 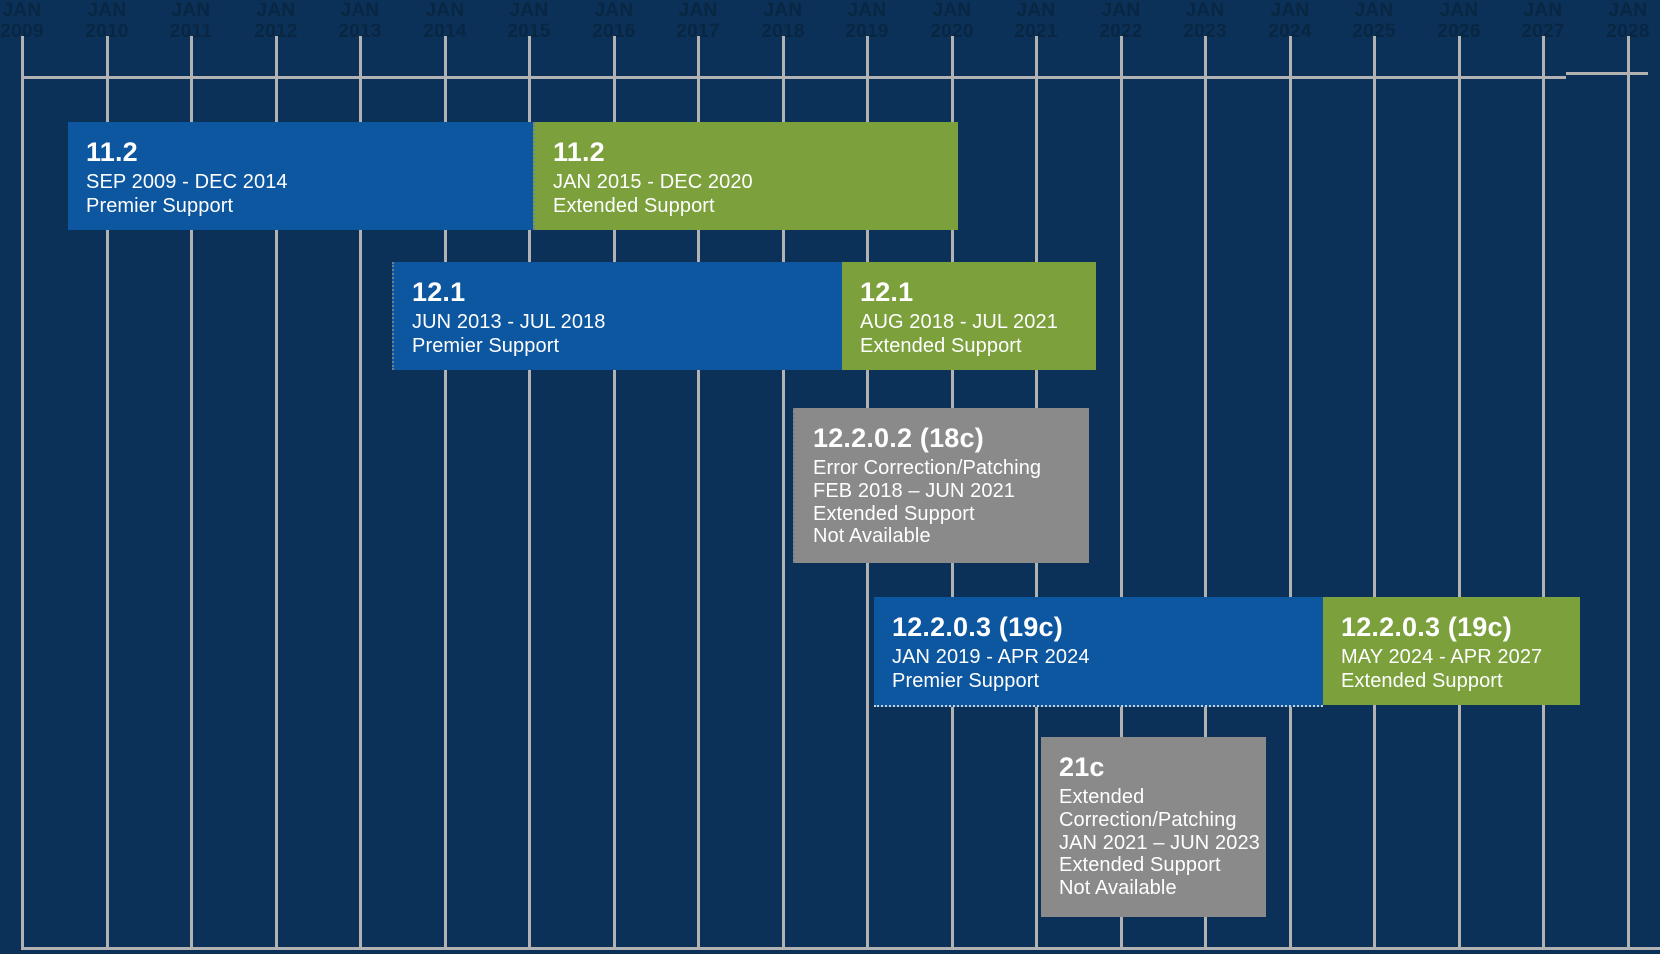 What do you see at coordinates (1159, 842) in the screenshot?
I see `bar-daterange: JAN 2021 – JUN 2023` at bounding box center [1159, 842].